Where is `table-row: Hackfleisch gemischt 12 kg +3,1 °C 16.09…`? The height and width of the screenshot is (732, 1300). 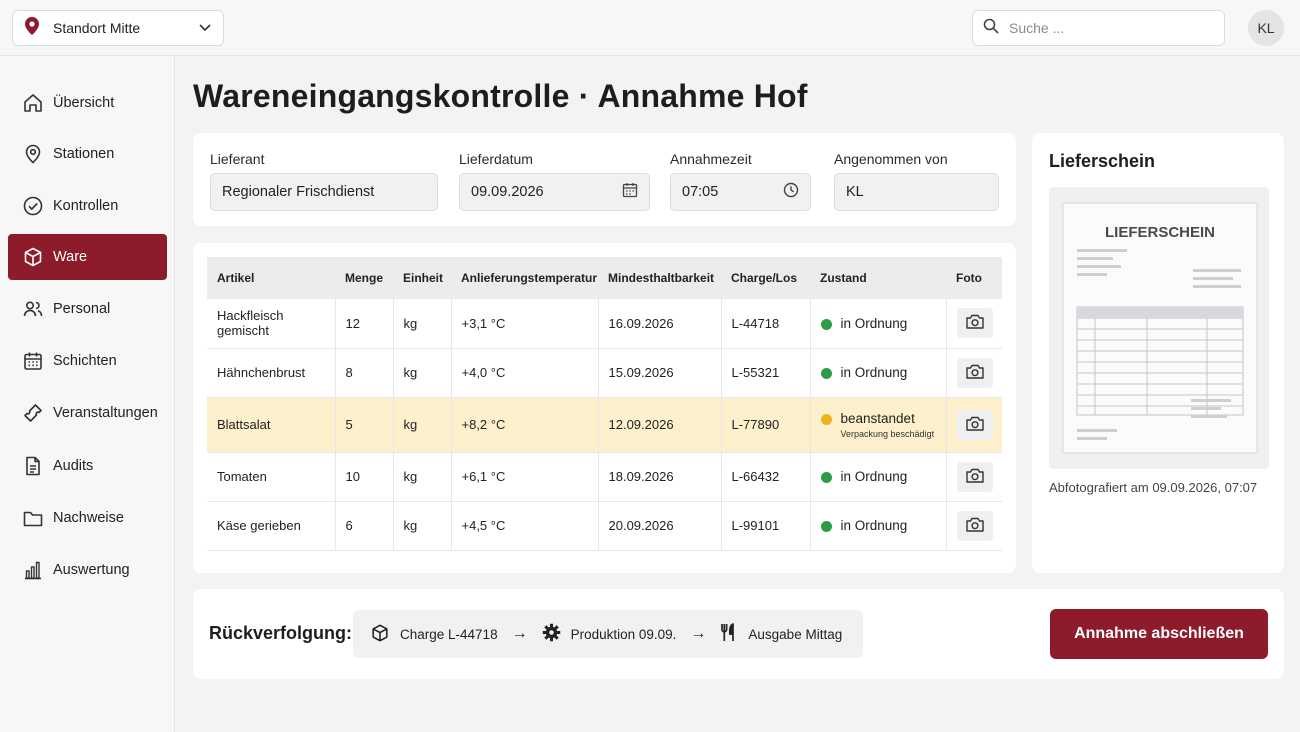
table-row: Hackfleisch gemischt 12 kg +3,1 °C 16.09… is located at coordinates (604, 324).